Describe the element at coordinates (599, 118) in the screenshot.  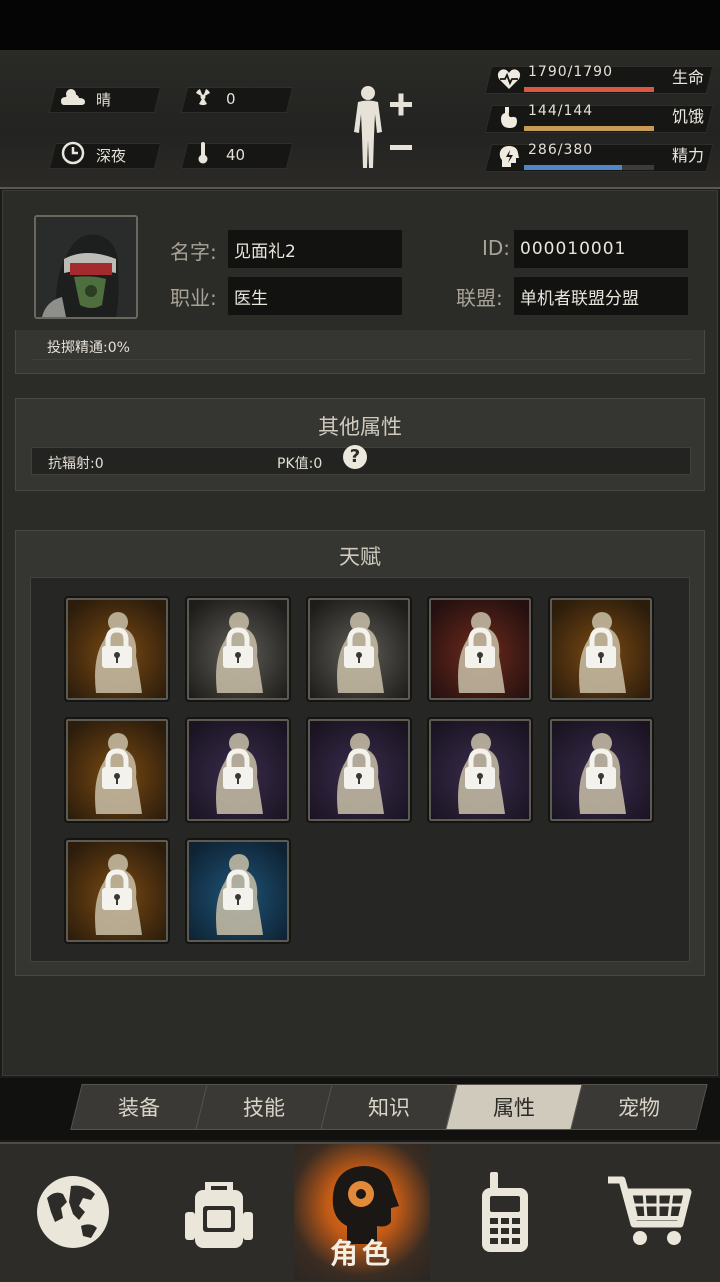
I see `hunger-bar: 144/144 饥饿` at that location.